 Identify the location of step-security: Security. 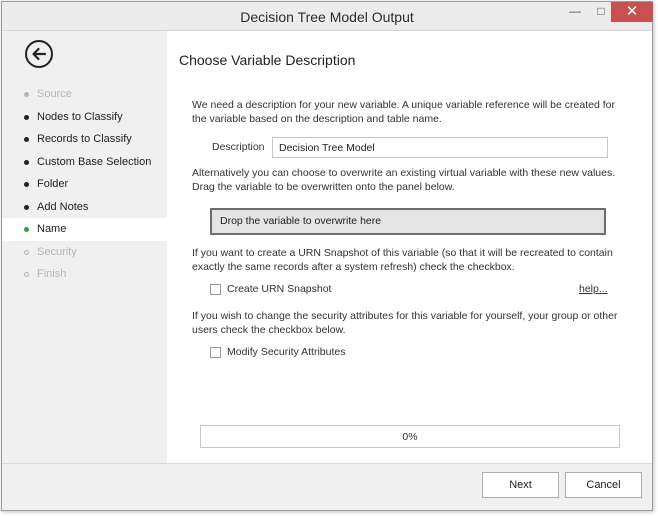
(84, 252).